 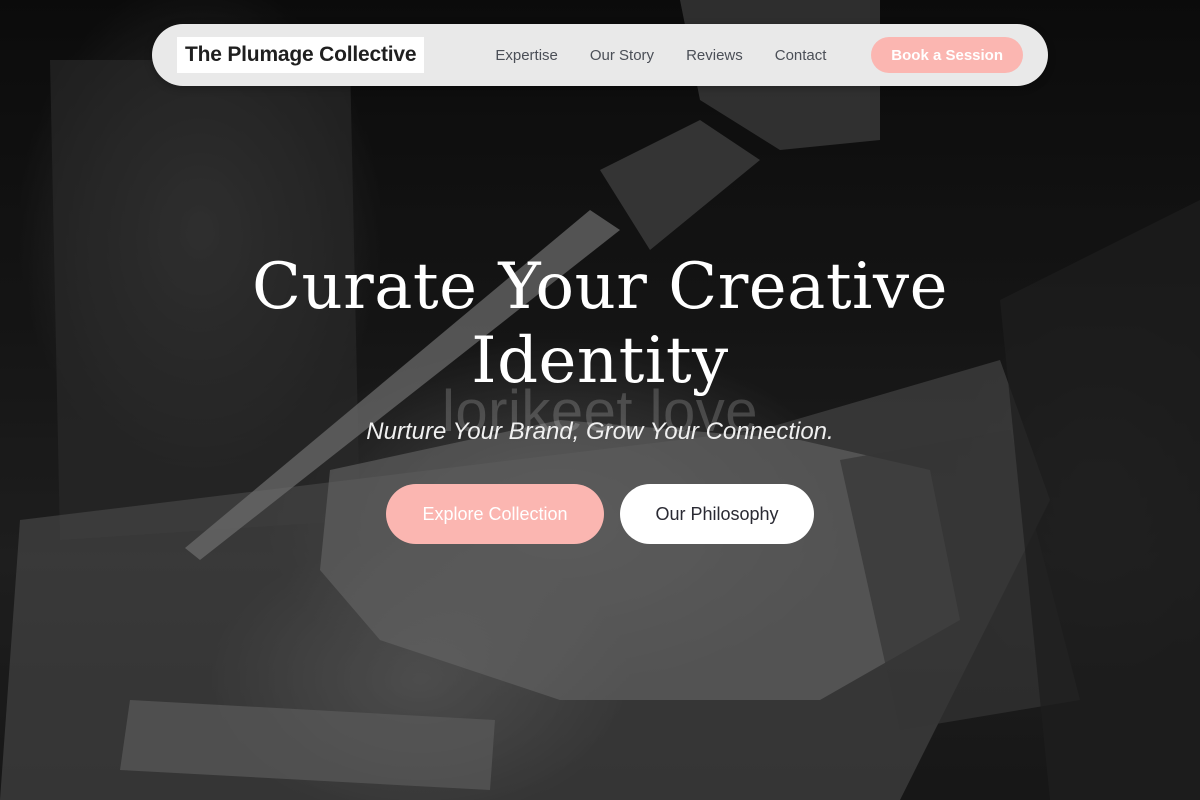 I want to click on brand-logo: The Plumage Collective, so click(x=301, y=55).